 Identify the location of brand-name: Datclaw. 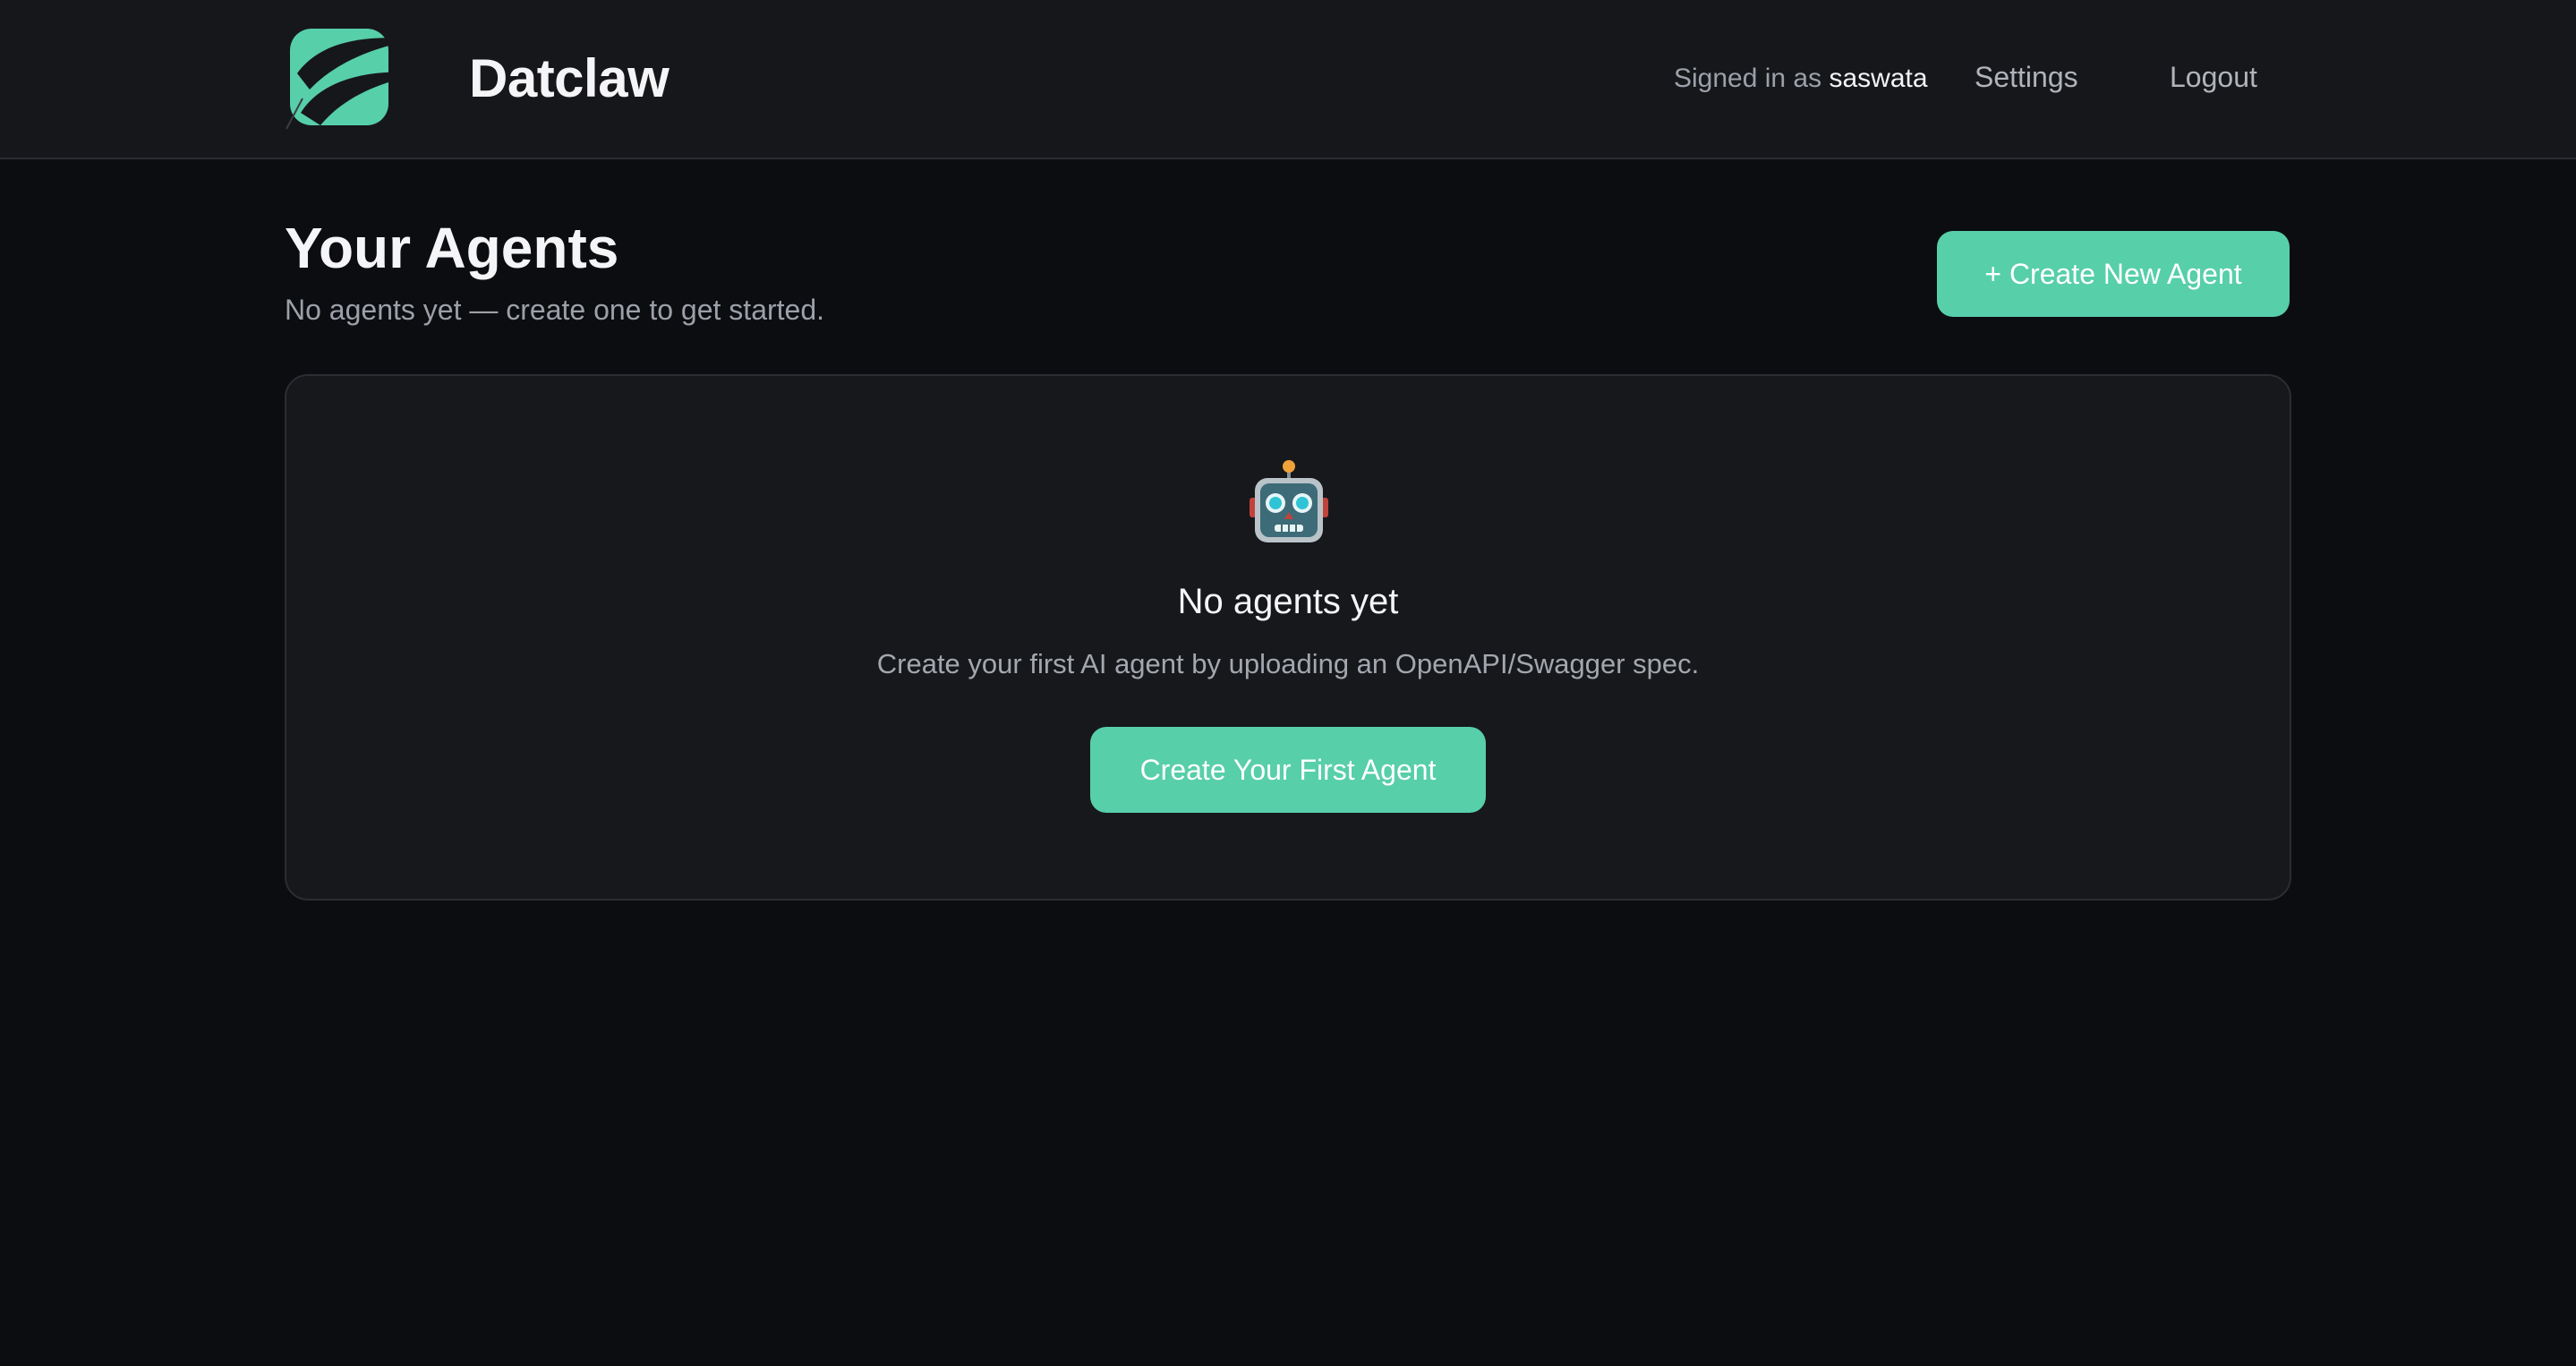
(569, 79).